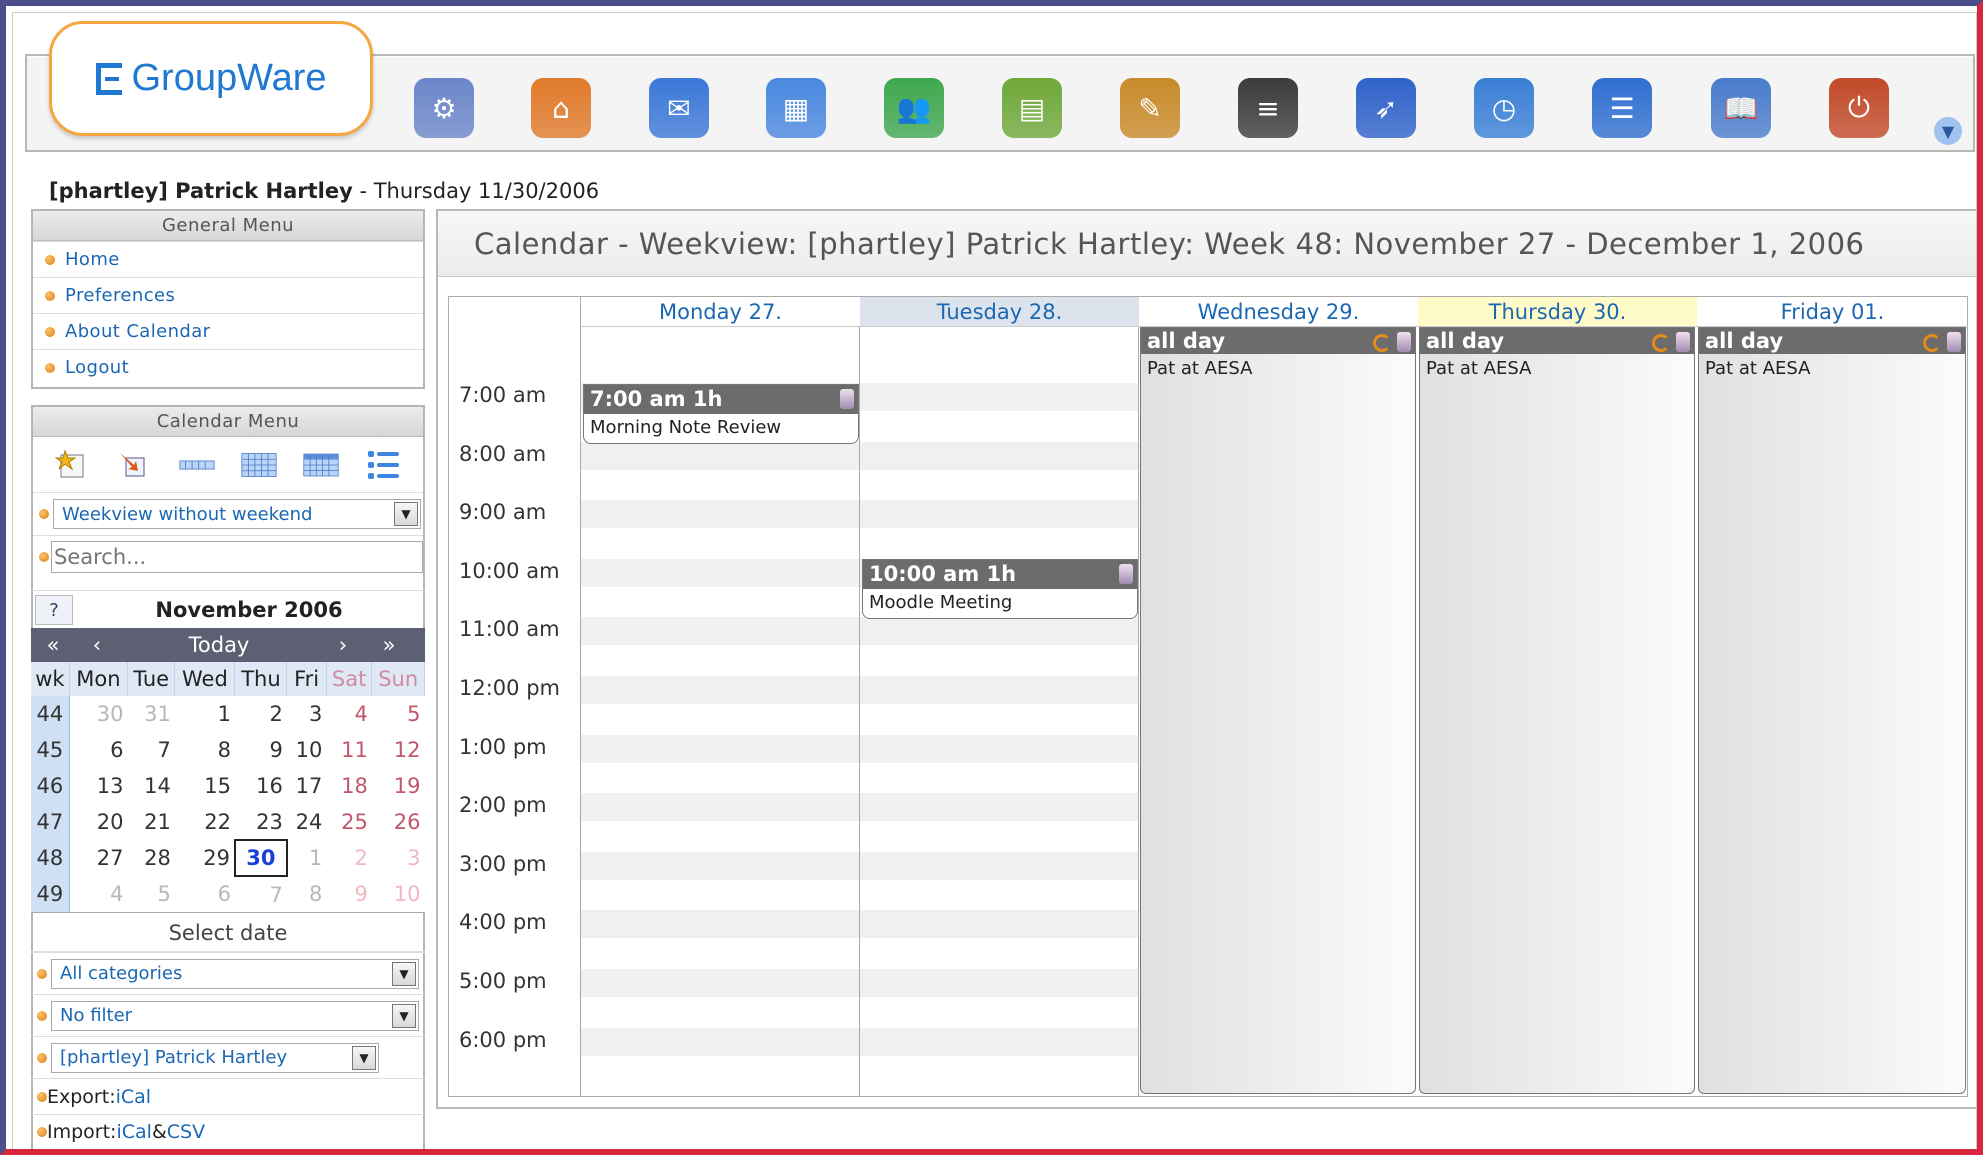 This screenshot has height=1155, width=1983. Describe the element at coordinates (1150, 108) in the screenshot. I see `infolog-app-button: ✎` at that location.